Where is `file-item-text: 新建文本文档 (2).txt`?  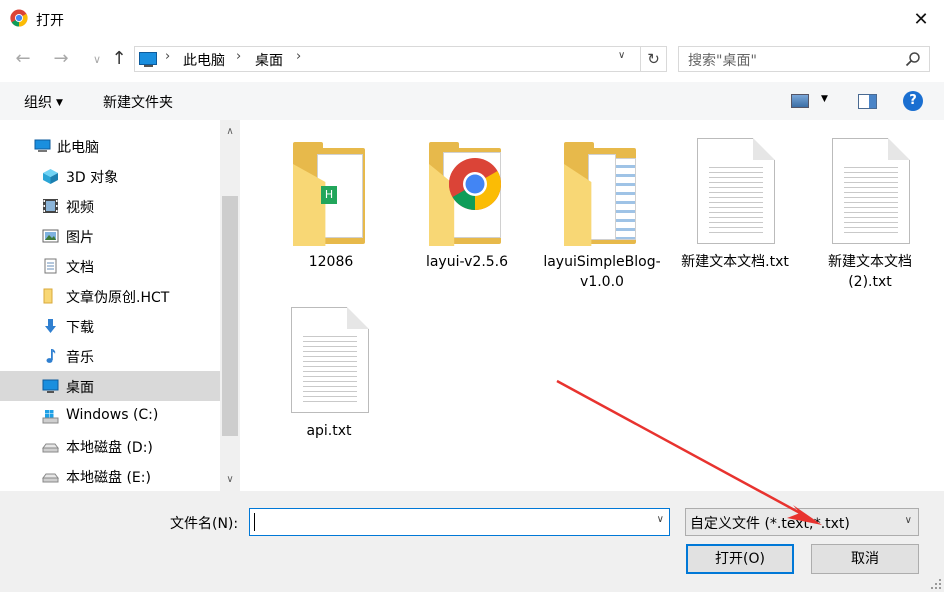 file-item-text: 新建文本文档 (2).txt is located at coordinates (870, 205).